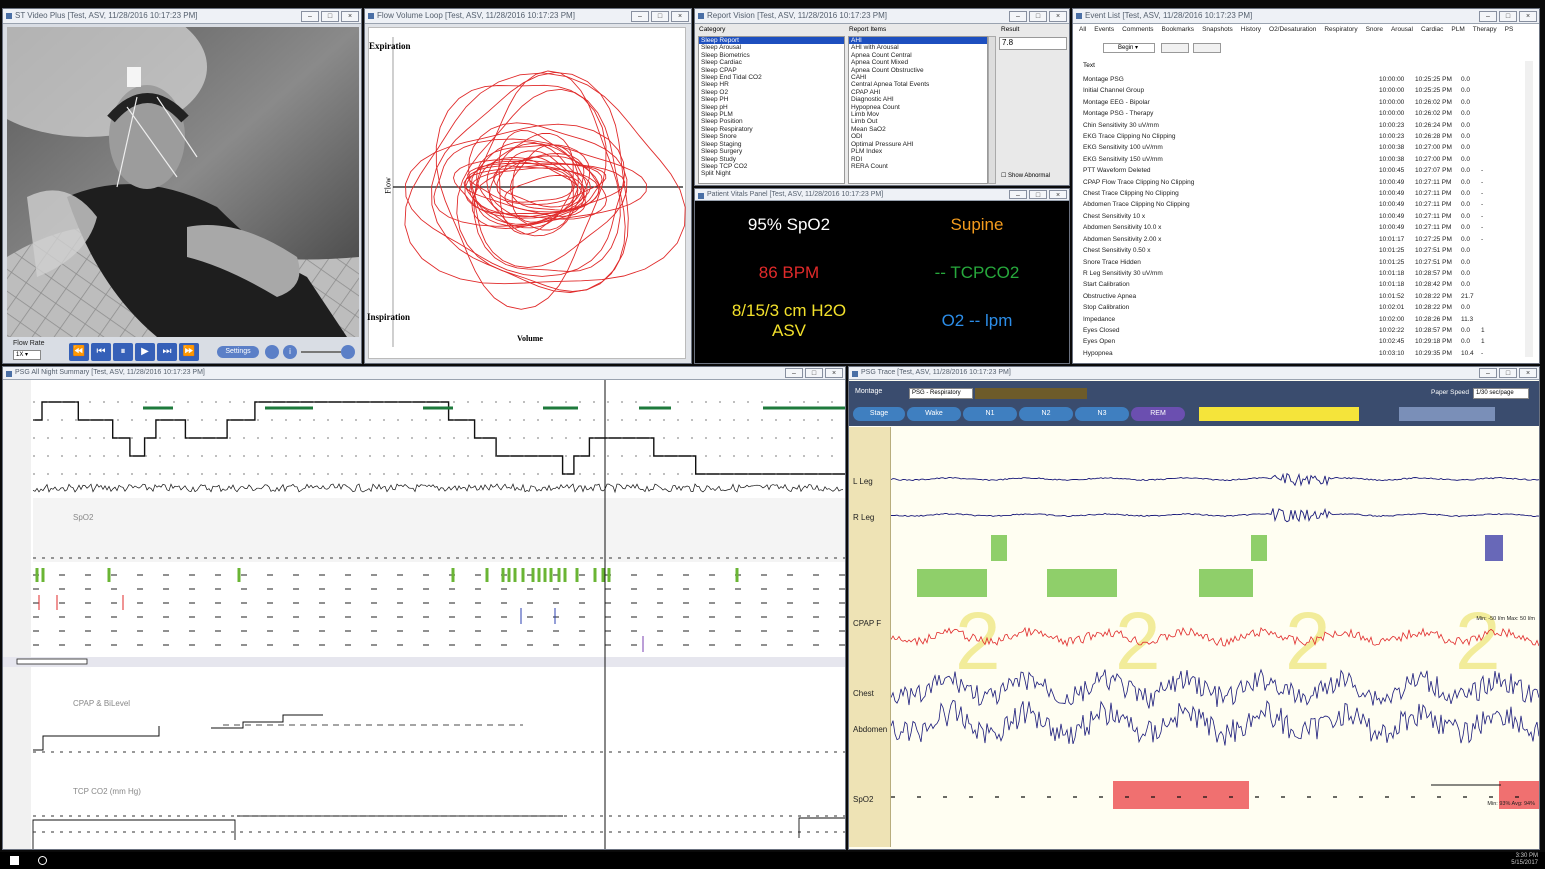  Describe the element at coordinates (918, 92) in the screenshot. I see `report-item: CPAP AHI` at that location.